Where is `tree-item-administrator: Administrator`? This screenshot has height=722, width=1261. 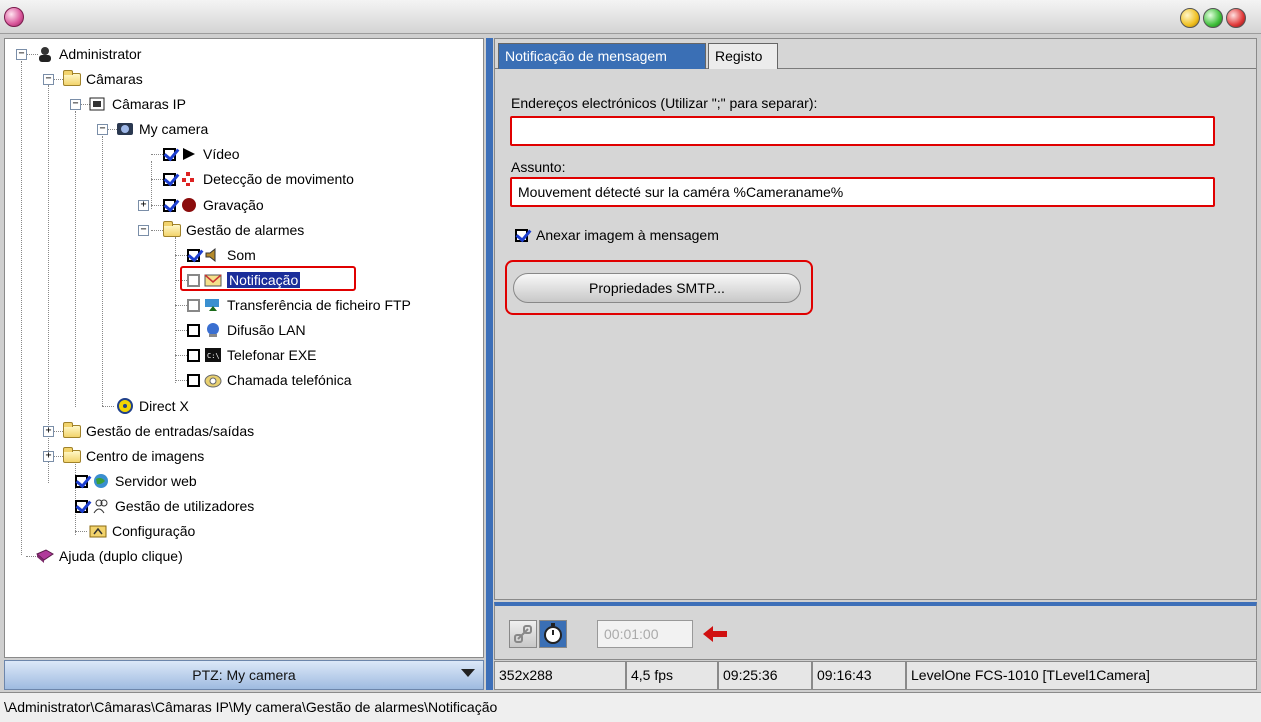
tree-item-administrator: Administrator is located at coordinates (88, 54).